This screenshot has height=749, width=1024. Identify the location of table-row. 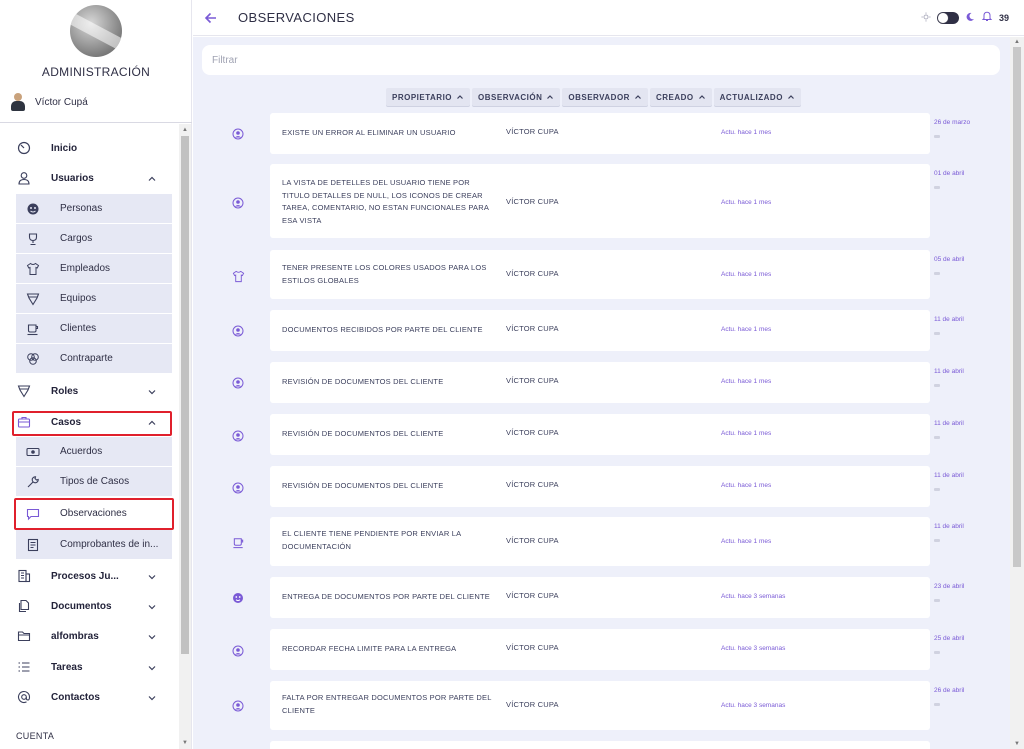
(601, 745).